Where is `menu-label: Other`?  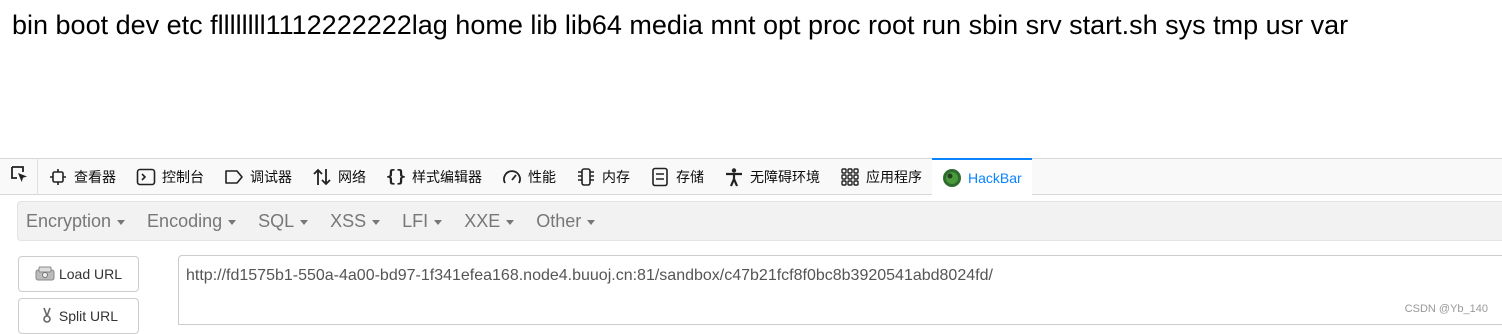 menu-label: Other is located at coordinates (559, 220).